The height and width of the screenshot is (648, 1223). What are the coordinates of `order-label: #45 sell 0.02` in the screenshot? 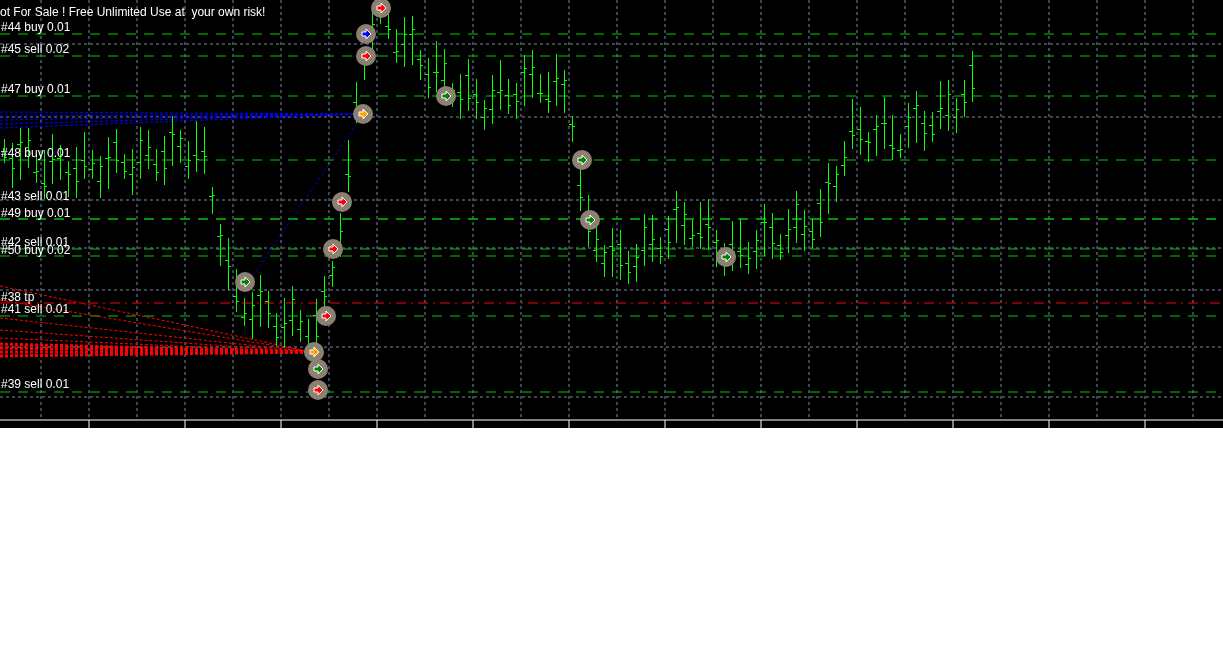 It's located at (35, 49).